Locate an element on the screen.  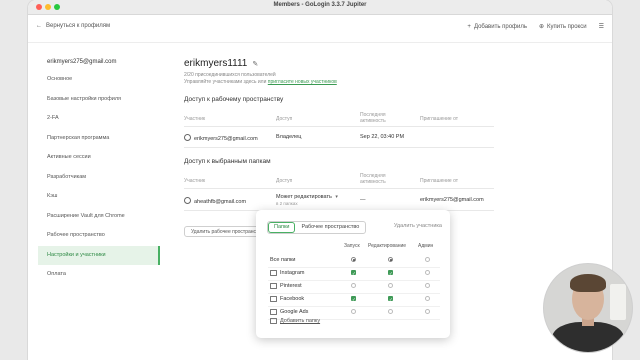
add-folder-button: Добавить папку is located at coordinates (295, 321).